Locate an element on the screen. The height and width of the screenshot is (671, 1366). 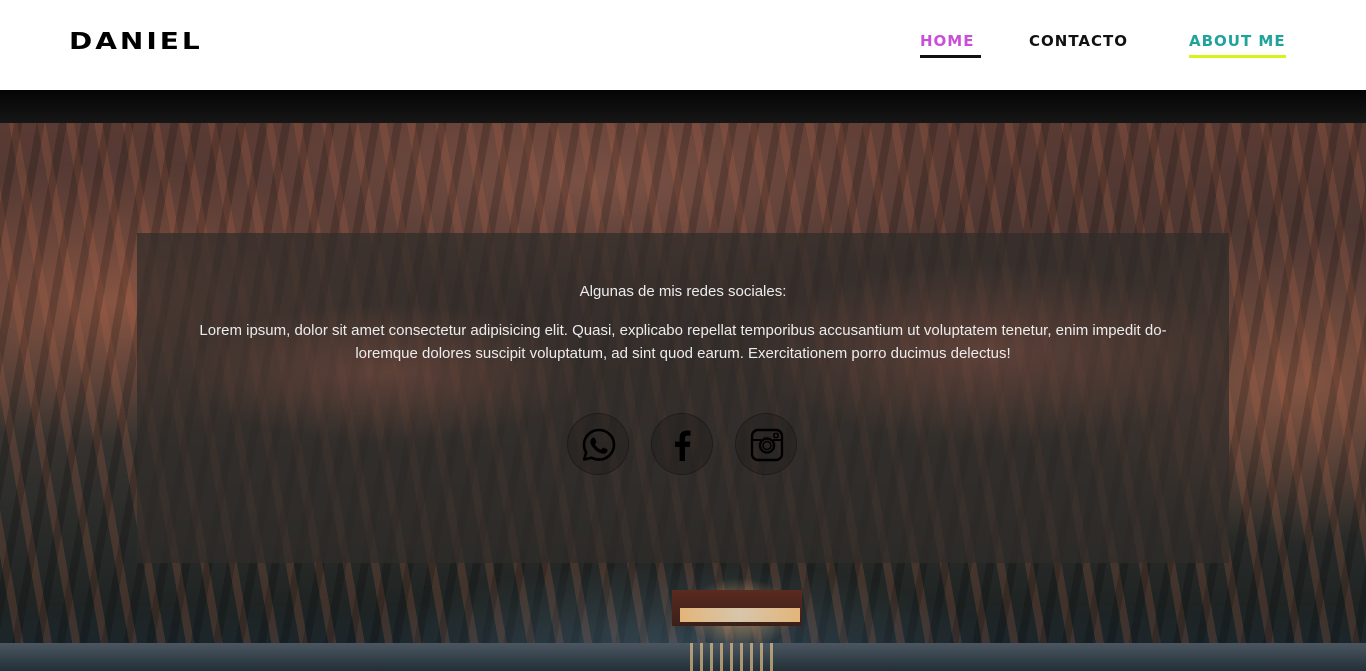
facebook-icon is located at coordinates (683, 445).